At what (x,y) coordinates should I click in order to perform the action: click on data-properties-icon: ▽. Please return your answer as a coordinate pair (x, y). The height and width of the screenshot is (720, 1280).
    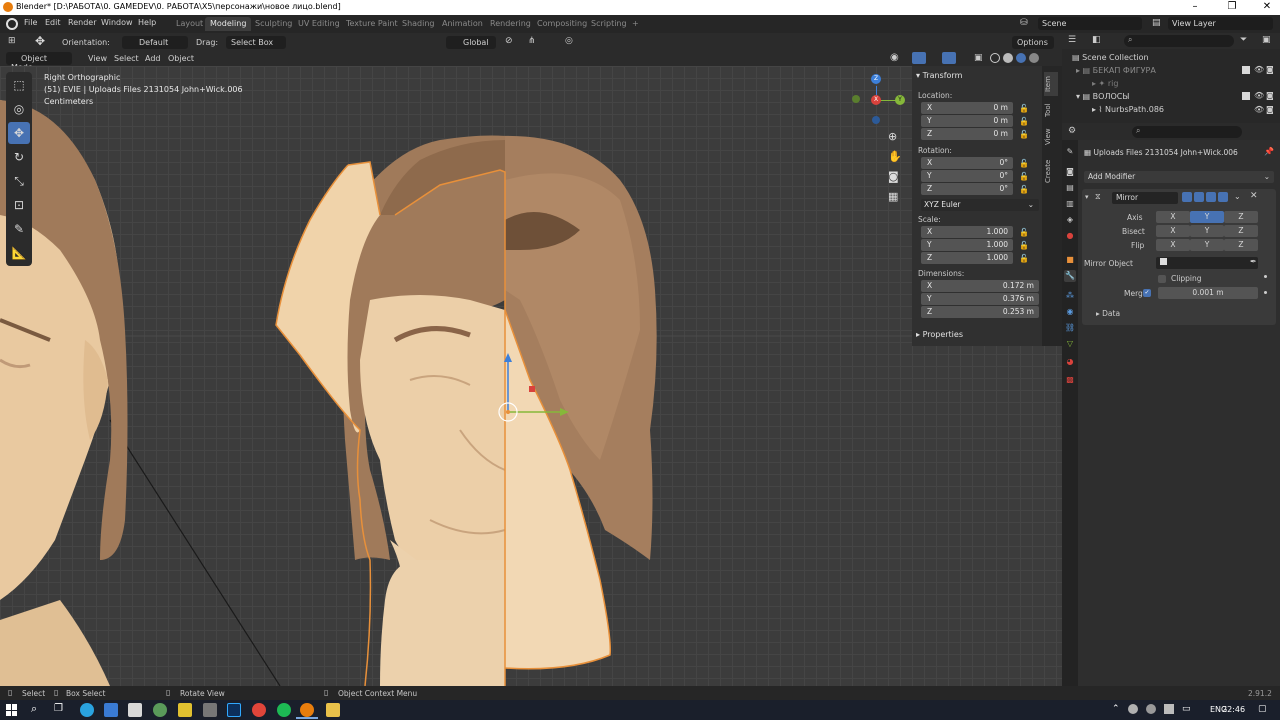
    Looking at the image, I should click on (1070, 344).